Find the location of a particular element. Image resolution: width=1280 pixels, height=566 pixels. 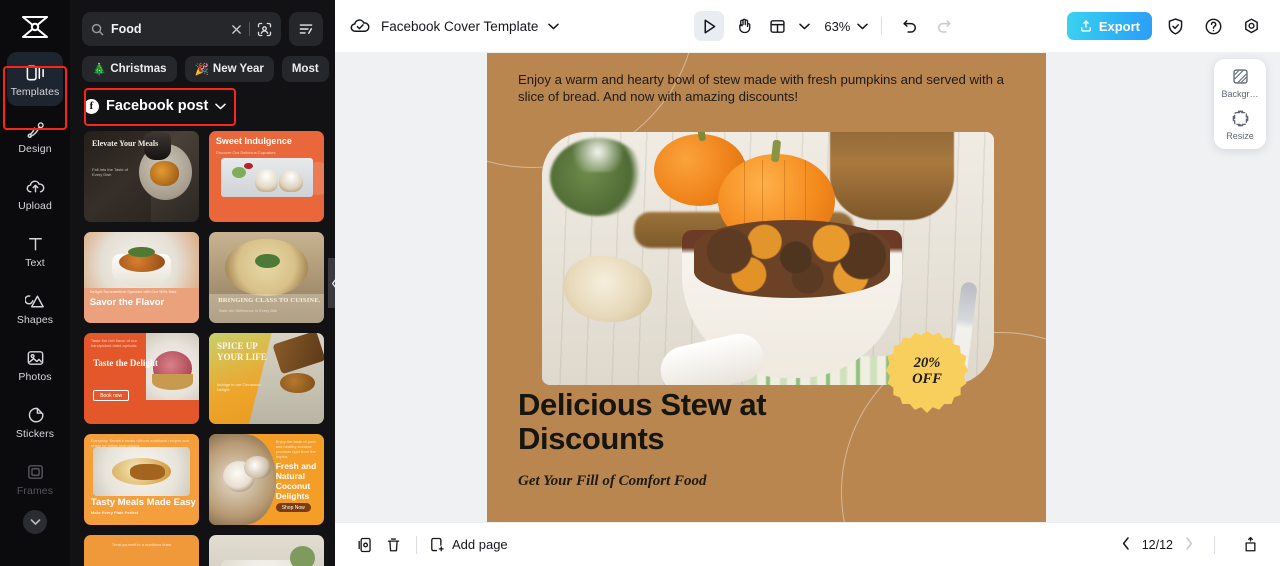

filter-chip-christmas: 🎄 Christmas is located at coordinates (129, 69).